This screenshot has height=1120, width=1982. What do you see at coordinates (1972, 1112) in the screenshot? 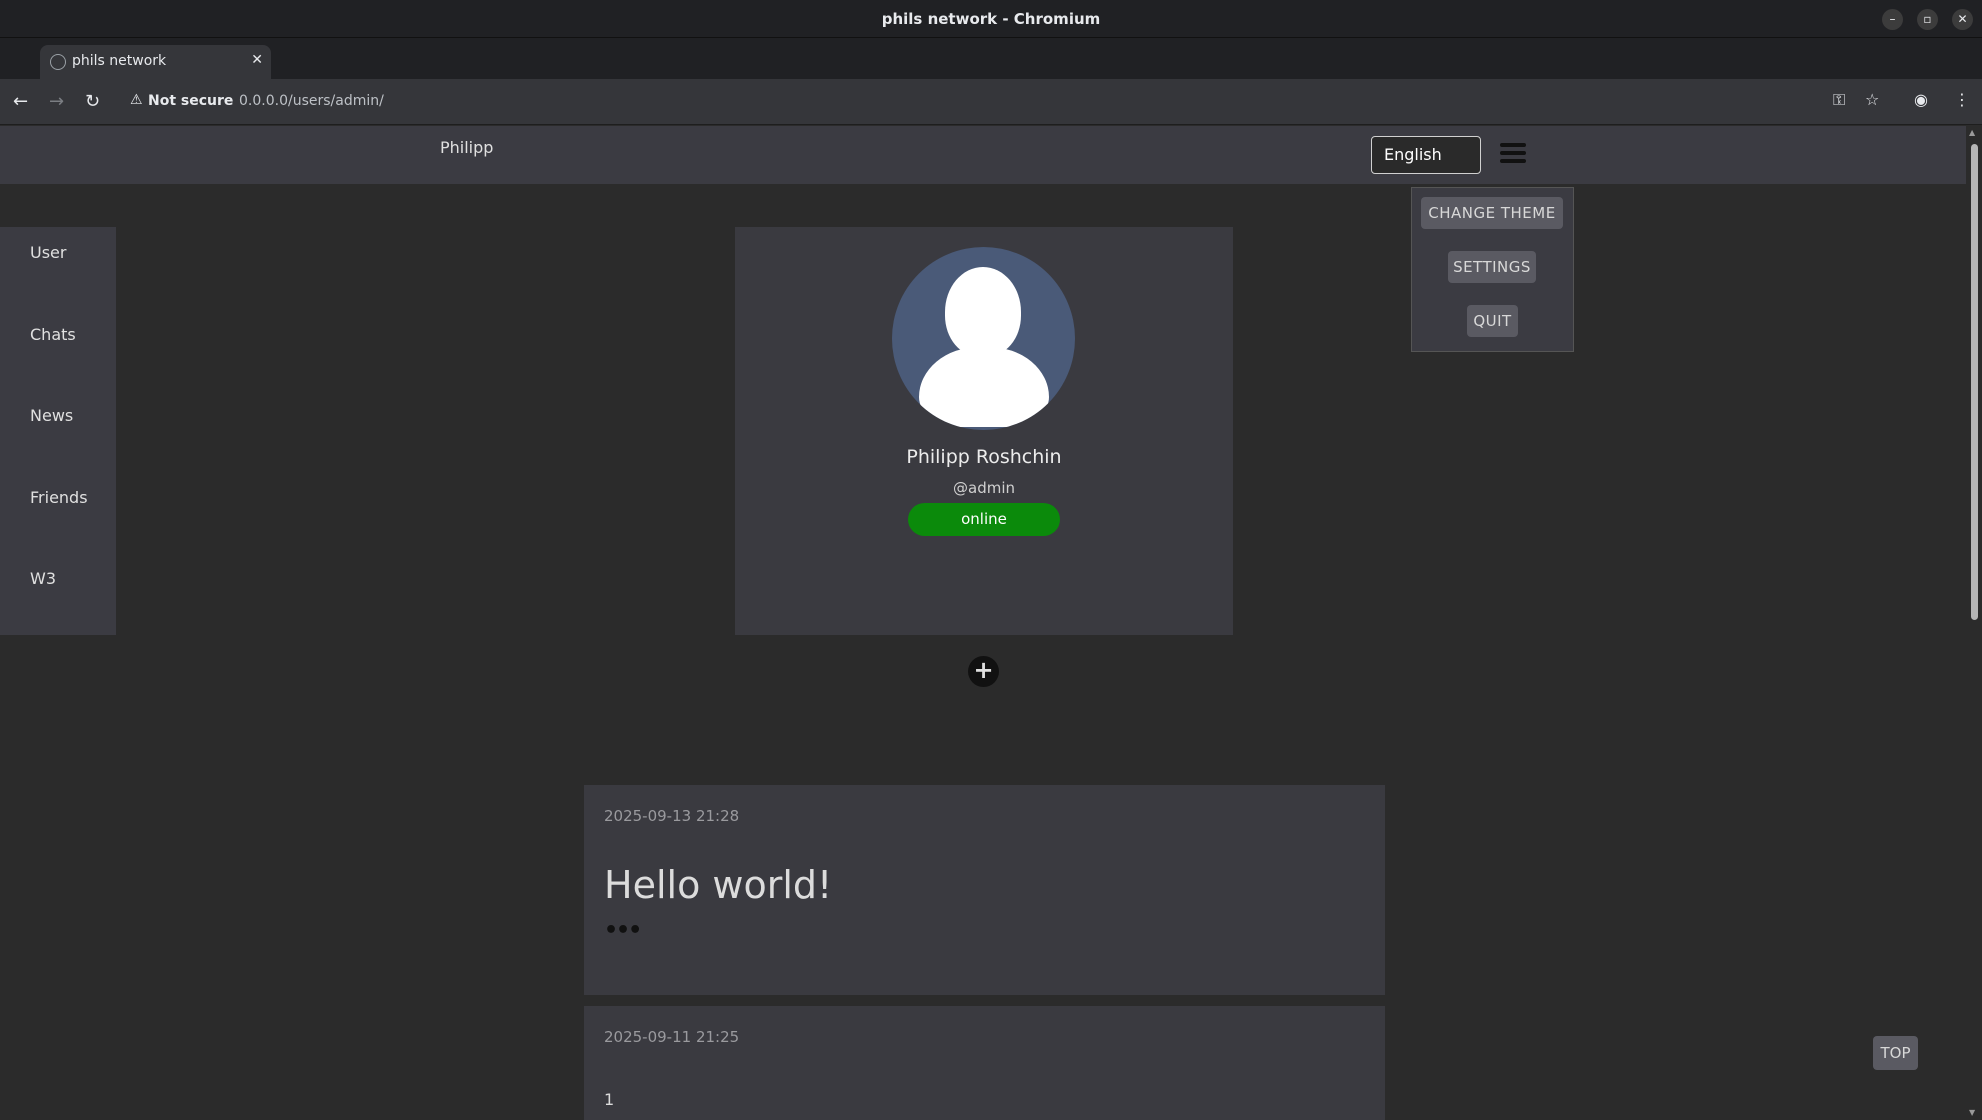
I see `scroll-down-icon: ▼` at bounding box center [1972, 1112].